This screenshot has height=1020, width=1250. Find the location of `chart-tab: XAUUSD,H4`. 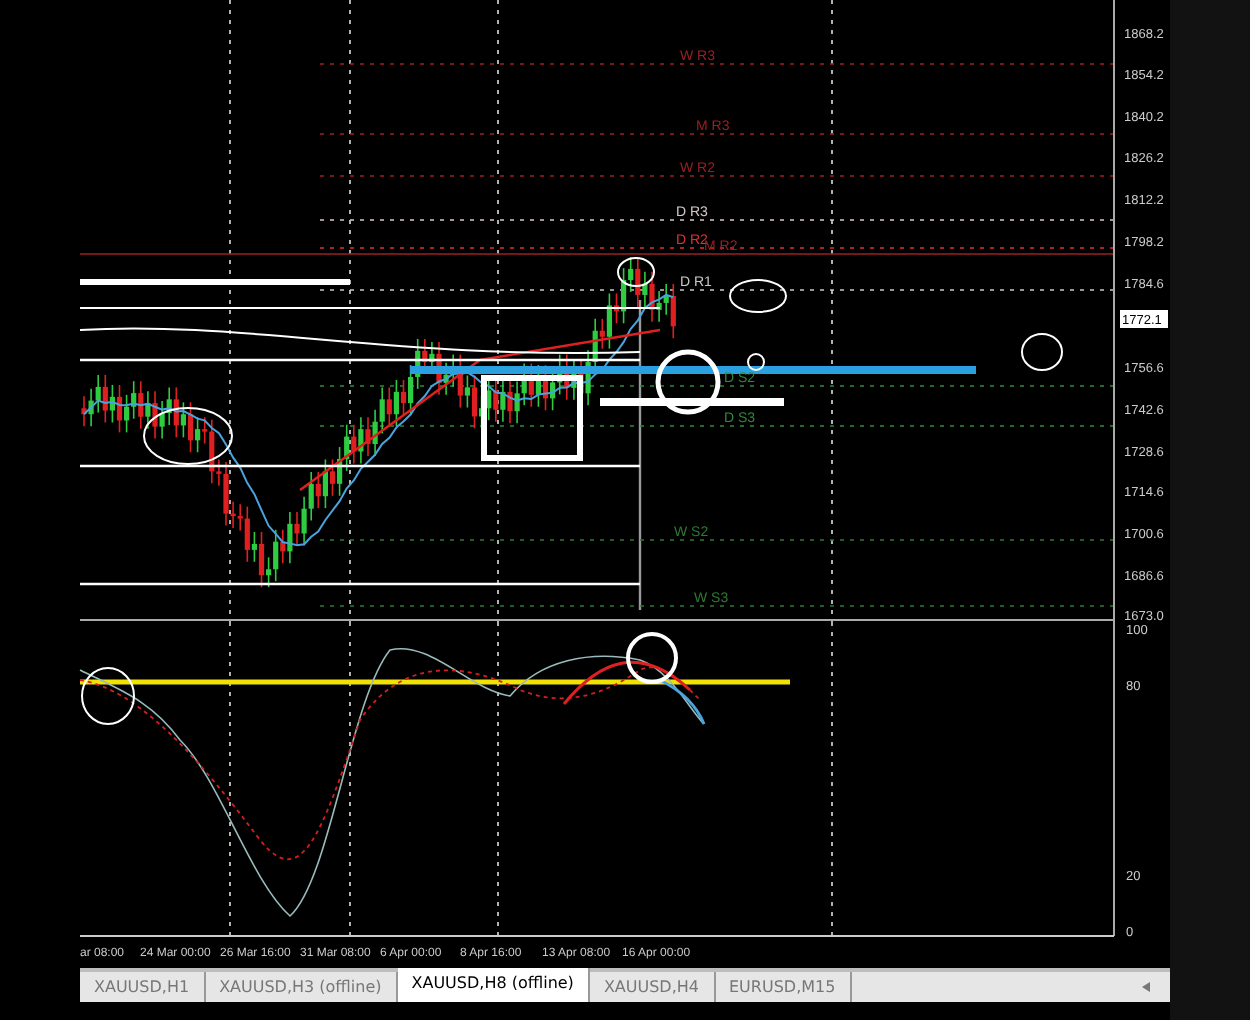

chart-tab: XAUUSD,H4 is located at coordinates (652, 987).